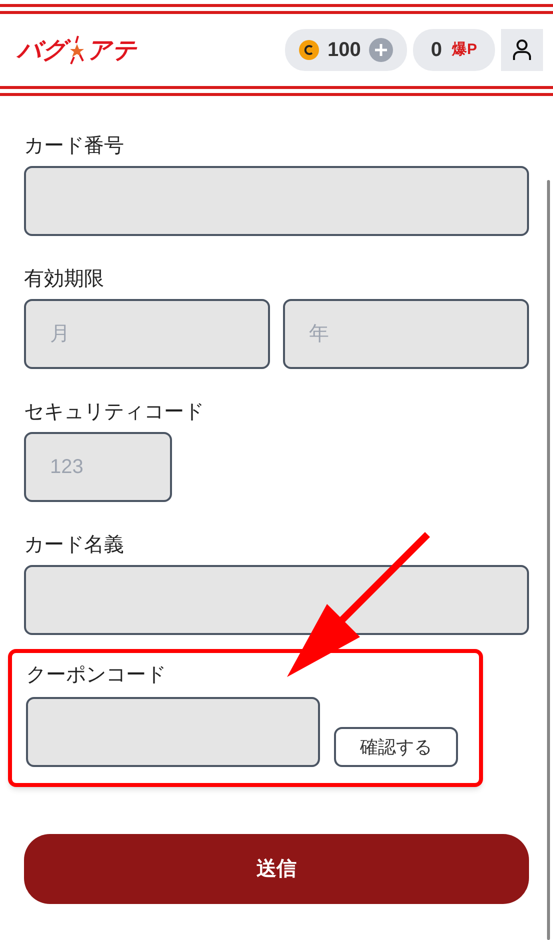 This screenshot has width=553, height=940. Describe the element at coordinates (464, 50) in the screenshot. I see `points-unit: 爆P` at that location.